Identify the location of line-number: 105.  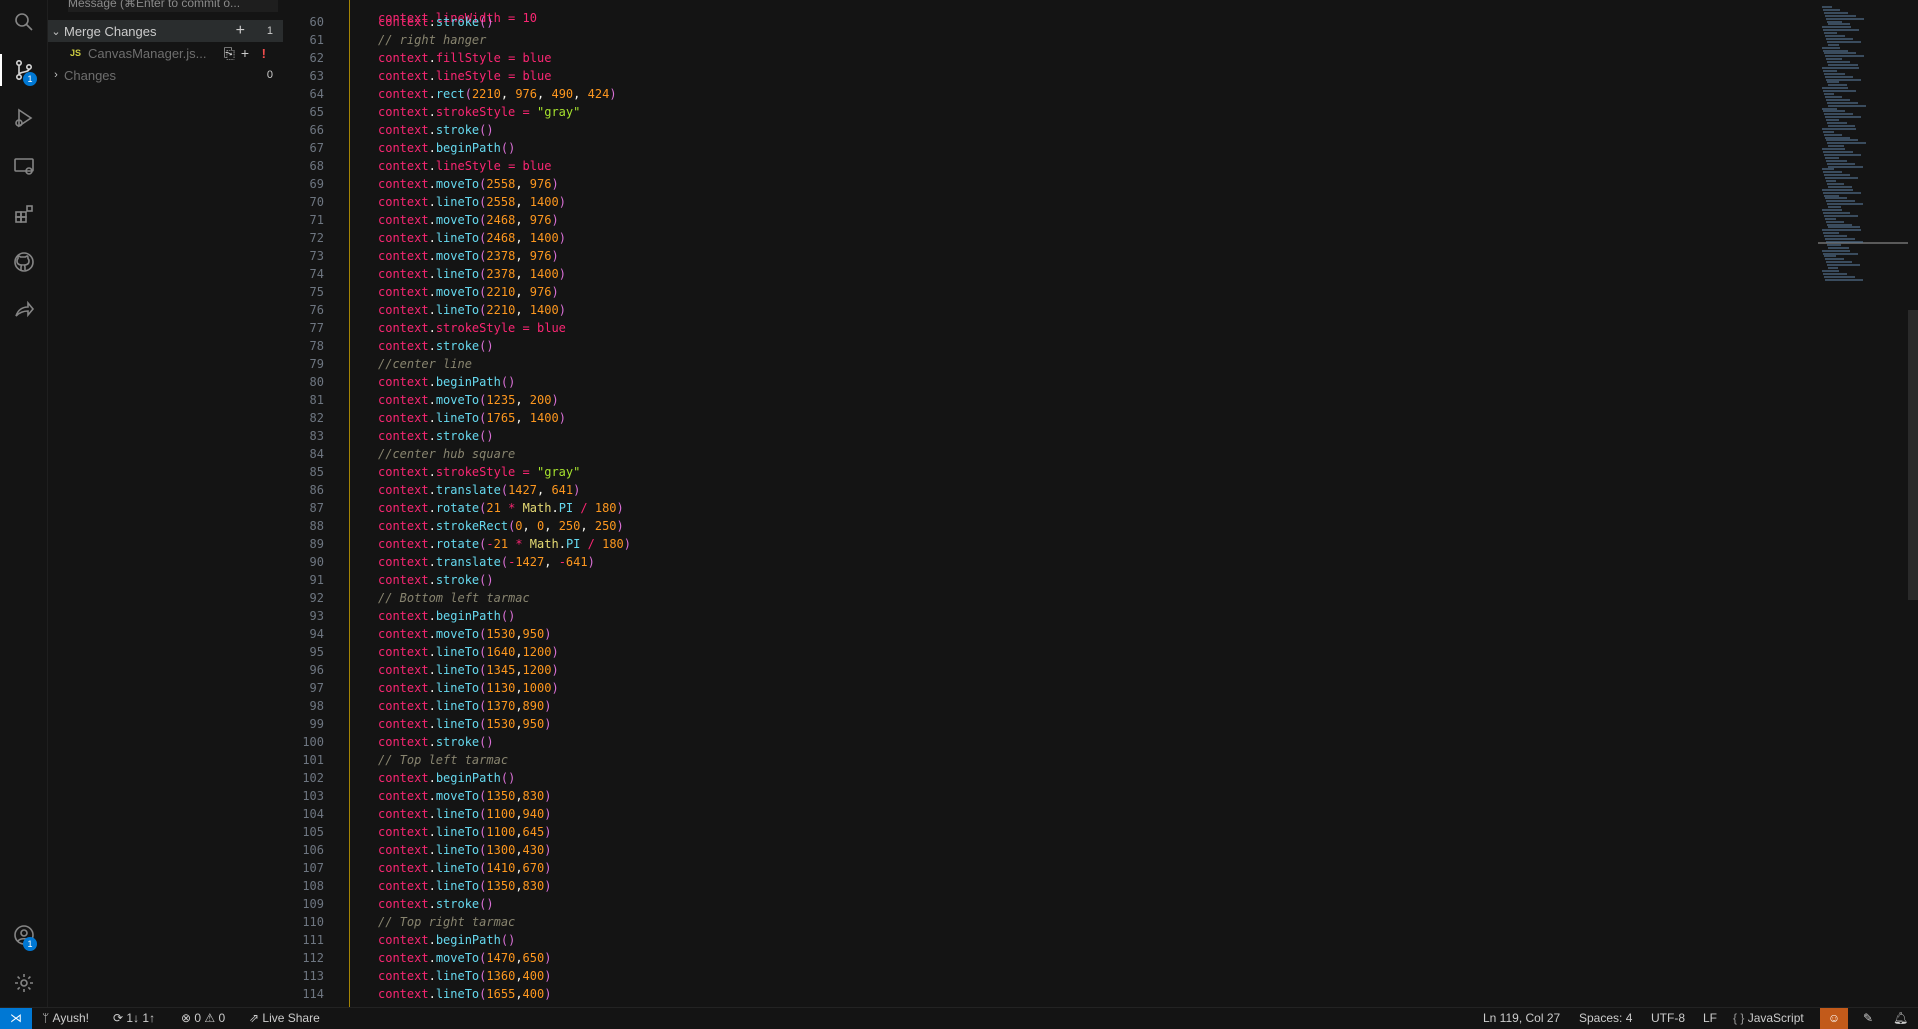
(313, 832).